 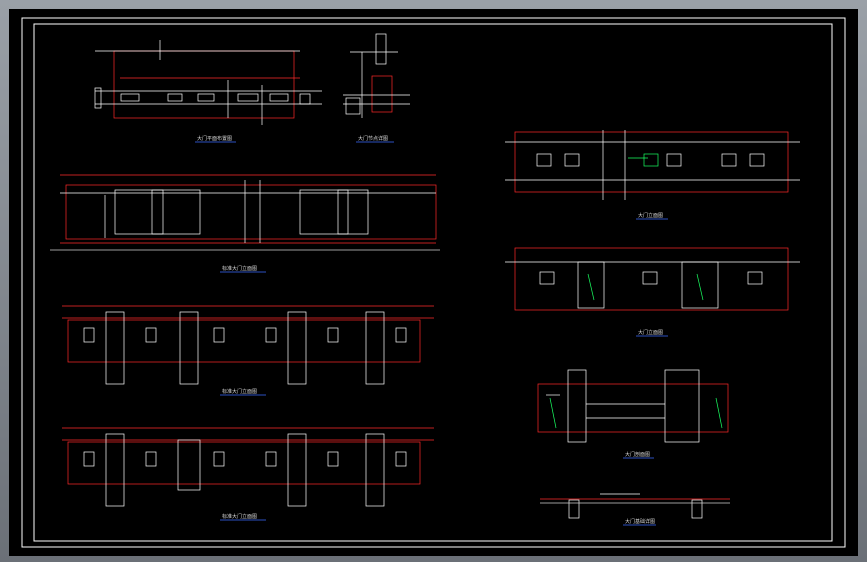 I want to click on caption-right-elevation-1: 大门立面图, so click(x=652, y=216).